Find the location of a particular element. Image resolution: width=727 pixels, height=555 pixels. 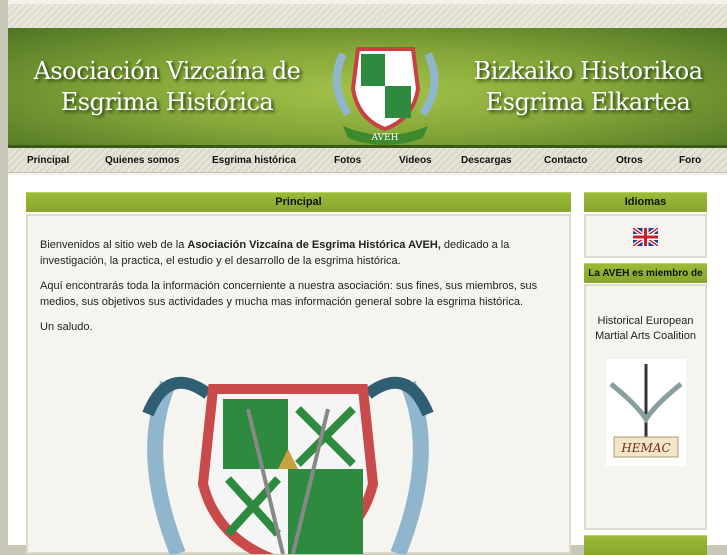

main-box-title: Principal is located at coordinates (298, 202).